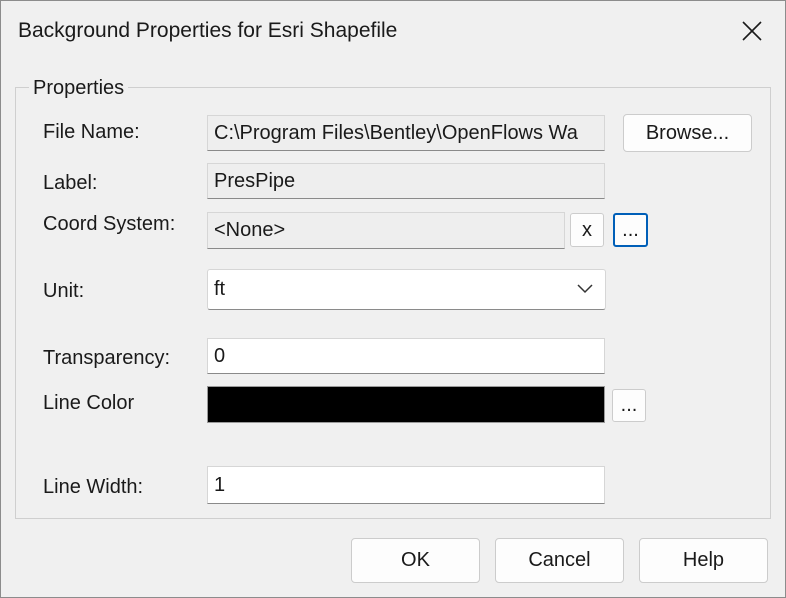 The width and height of the screenshot is (786, 598). What do you see at coordinates (386, 230) in the screenshot?
I see `coord-system-field: <None>` at bounding box center [386, 230].